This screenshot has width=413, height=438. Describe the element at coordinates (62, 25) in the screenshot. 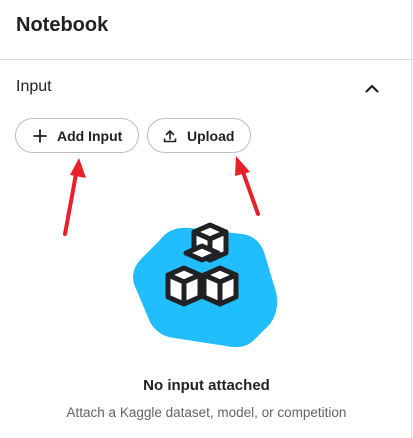

I see `panel-title: Notebook` at that location.